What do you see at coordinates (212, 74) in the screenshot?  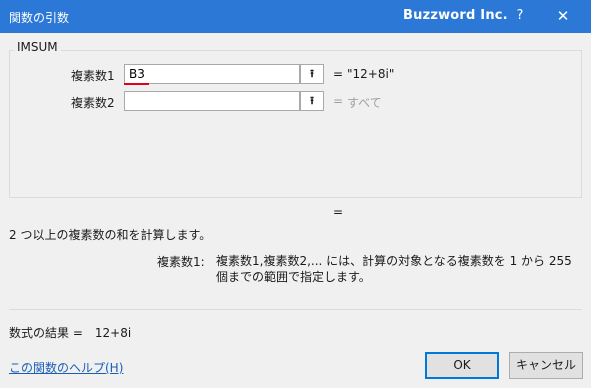 I see `argument-1-input` at bounding box center [212, 74].